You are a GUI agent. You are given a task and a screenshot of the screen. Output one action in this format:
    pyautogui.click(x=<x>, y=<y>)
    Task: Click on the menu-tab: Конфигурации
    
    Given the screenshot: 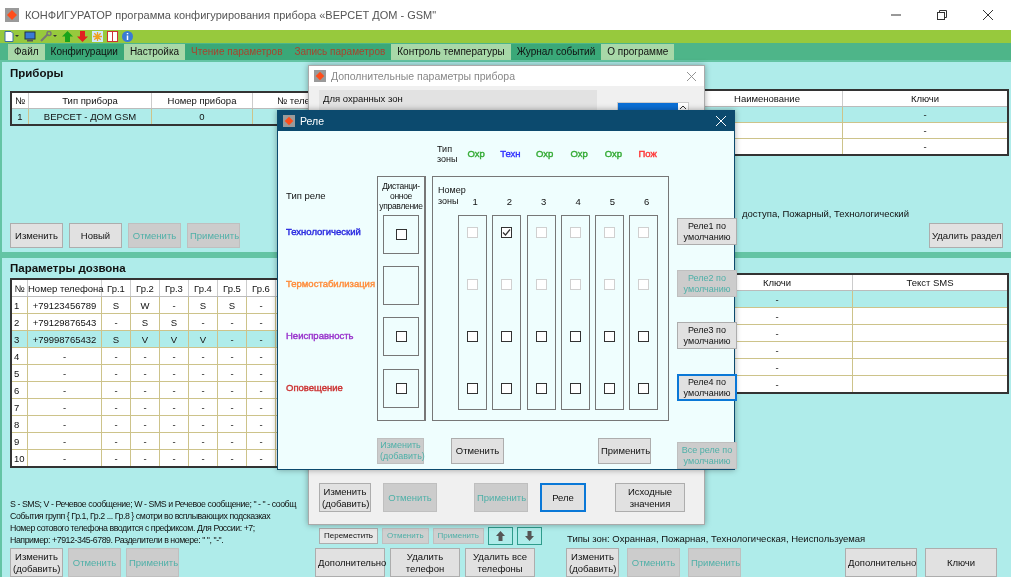 What is the action you would take?
    pyautogui.click(x=84, y=52)
    